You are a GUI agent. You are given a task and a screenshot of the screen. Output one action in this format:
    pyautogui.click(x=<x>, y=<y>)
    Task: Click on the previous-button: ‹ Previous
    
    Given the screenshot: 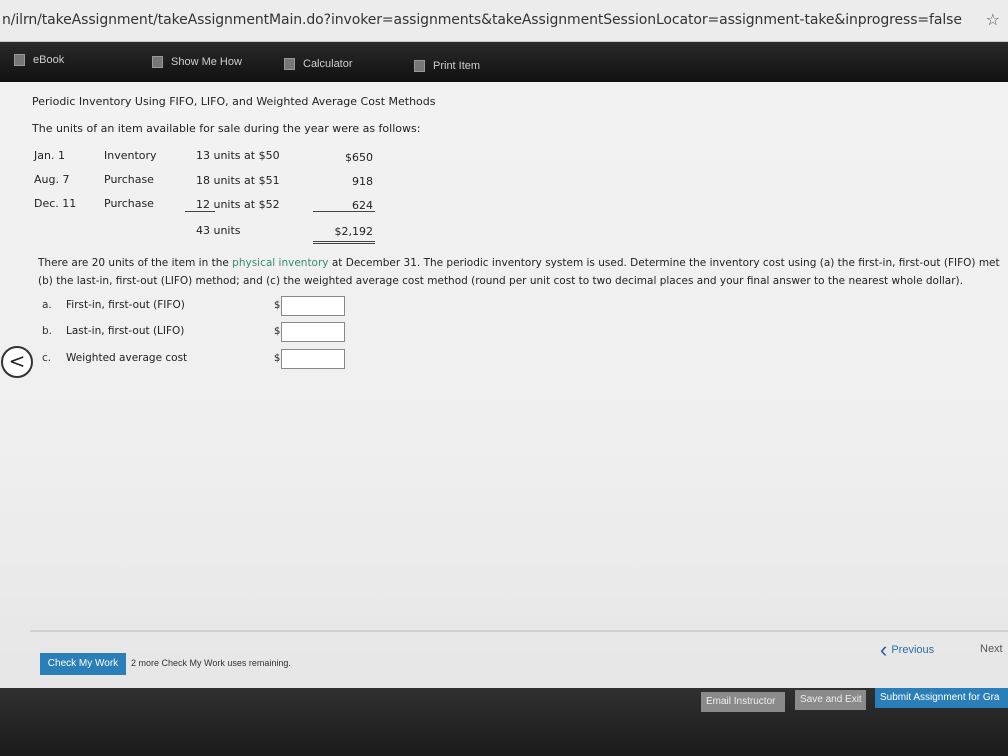 What is the action you would take?
    pyautogui.click(x=907, y=649)
    